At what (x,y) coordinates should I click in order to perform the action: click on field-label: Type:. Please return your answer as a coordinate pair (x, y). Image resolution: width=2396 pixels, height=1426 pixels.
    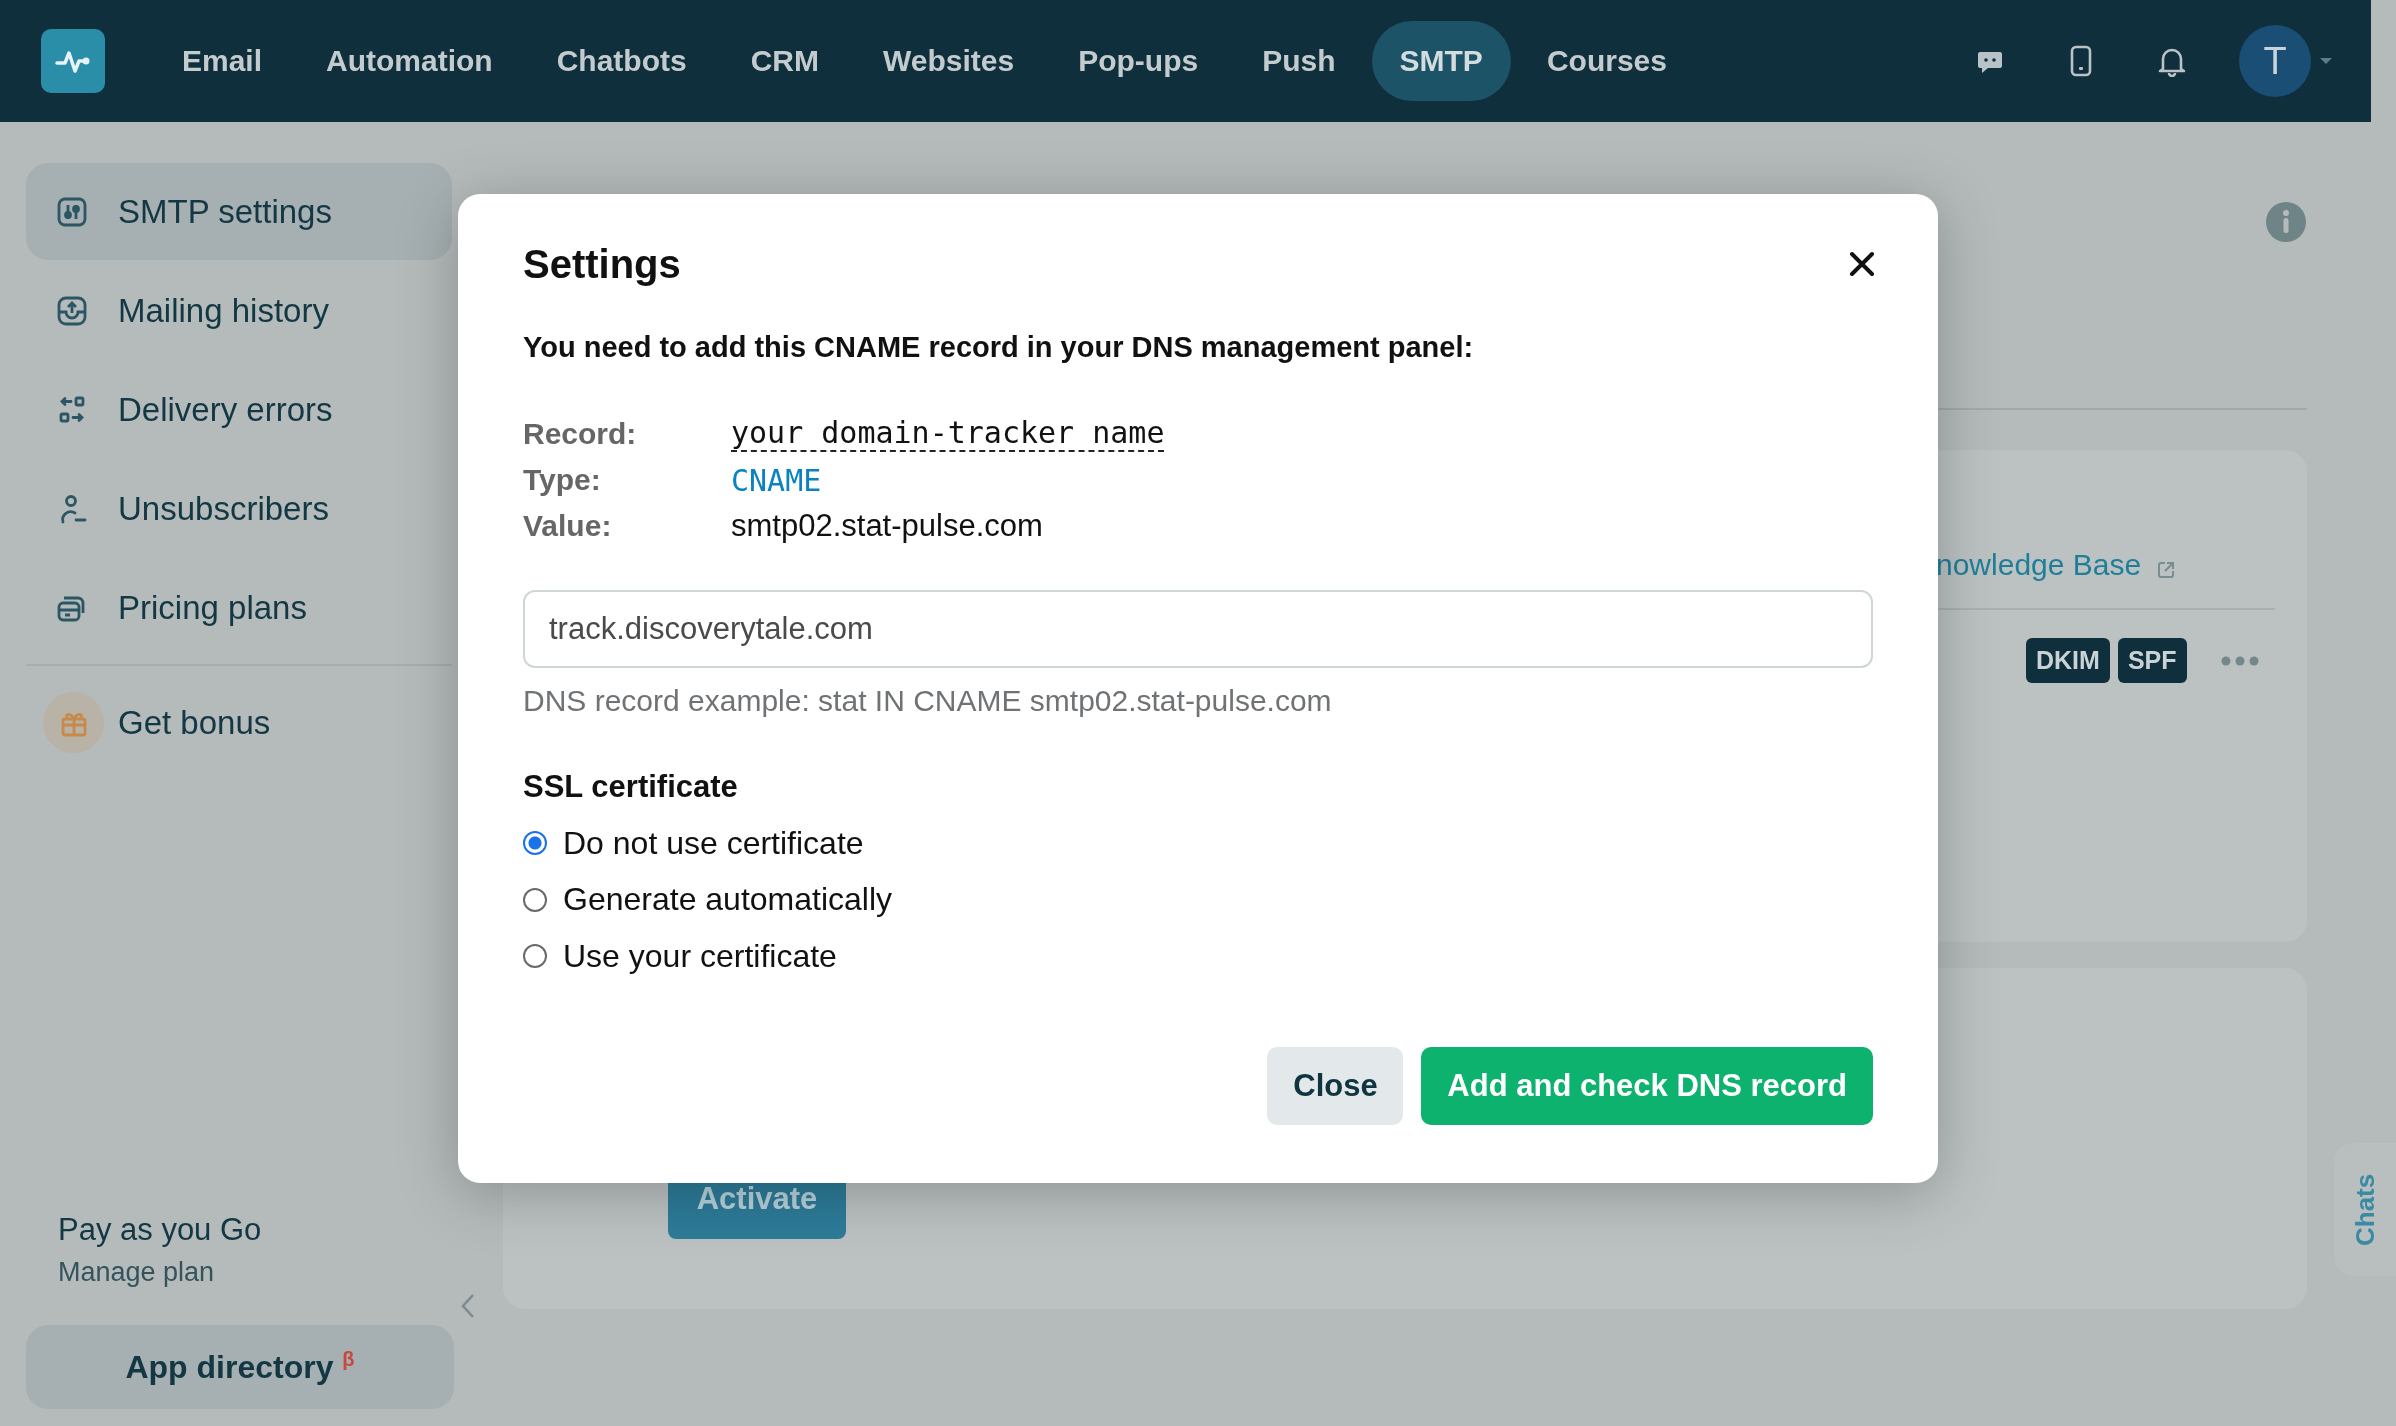
    Looking at the image, I should click on (562, 480).